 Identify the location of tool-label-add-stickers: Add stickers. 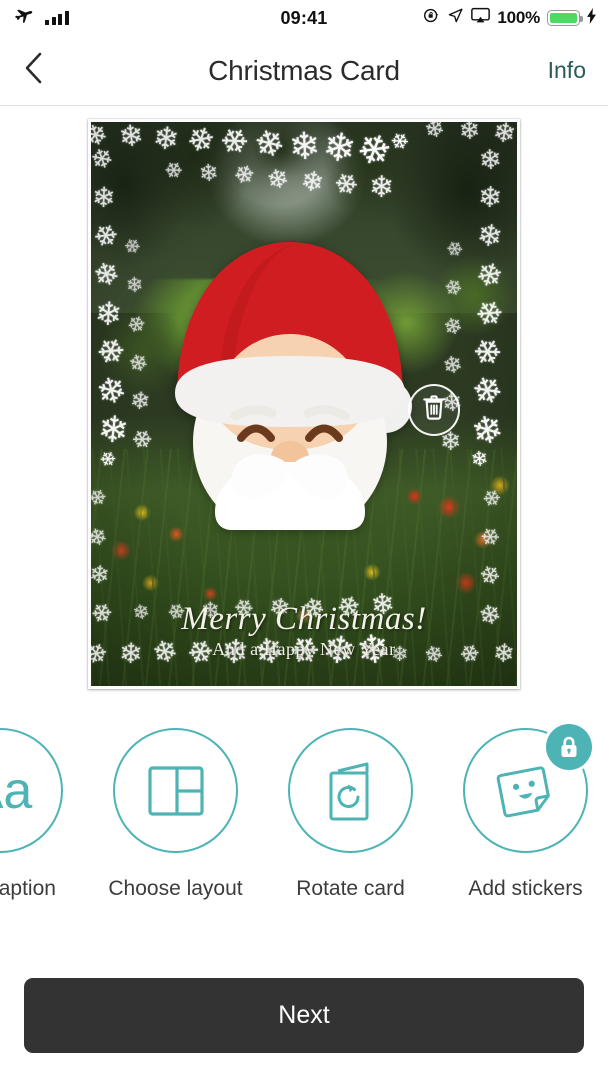
(525, 888).